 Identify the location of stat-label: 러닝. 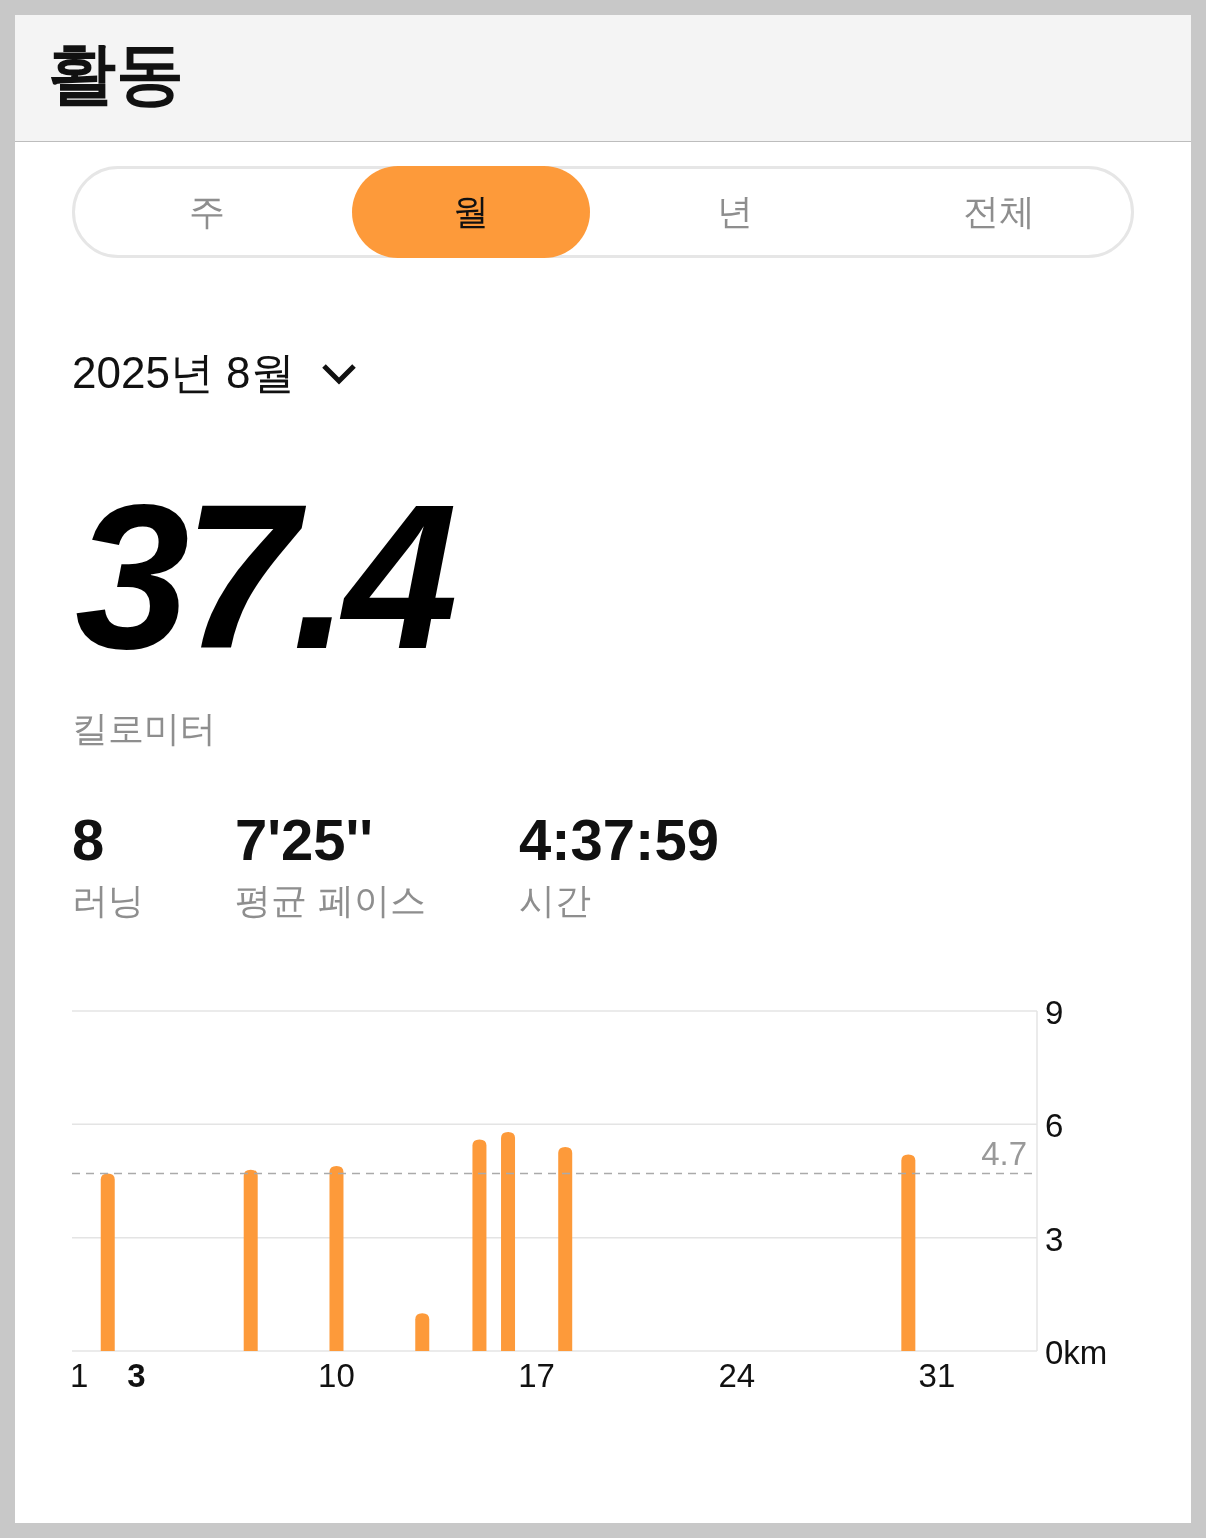
(108, 901).